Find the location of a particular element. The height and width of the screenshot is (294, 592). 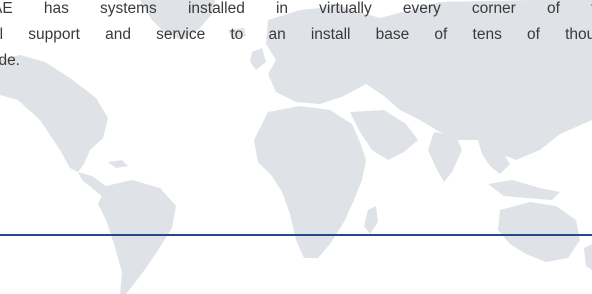

india-shape is located at coordinates (445, 157).